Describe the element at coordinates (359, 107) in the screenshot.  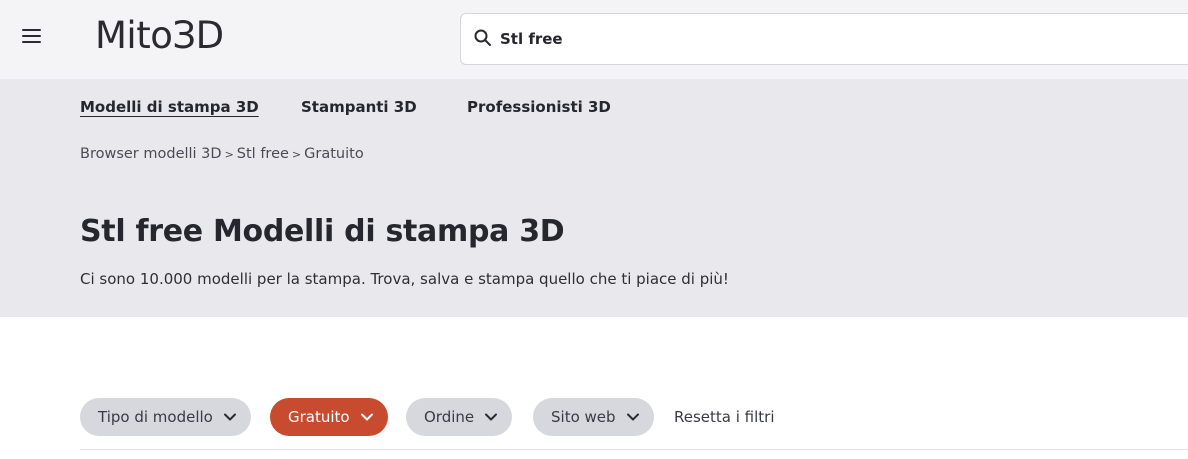
I see `nav-link-stampanti: Stampanti 3D` at that location.